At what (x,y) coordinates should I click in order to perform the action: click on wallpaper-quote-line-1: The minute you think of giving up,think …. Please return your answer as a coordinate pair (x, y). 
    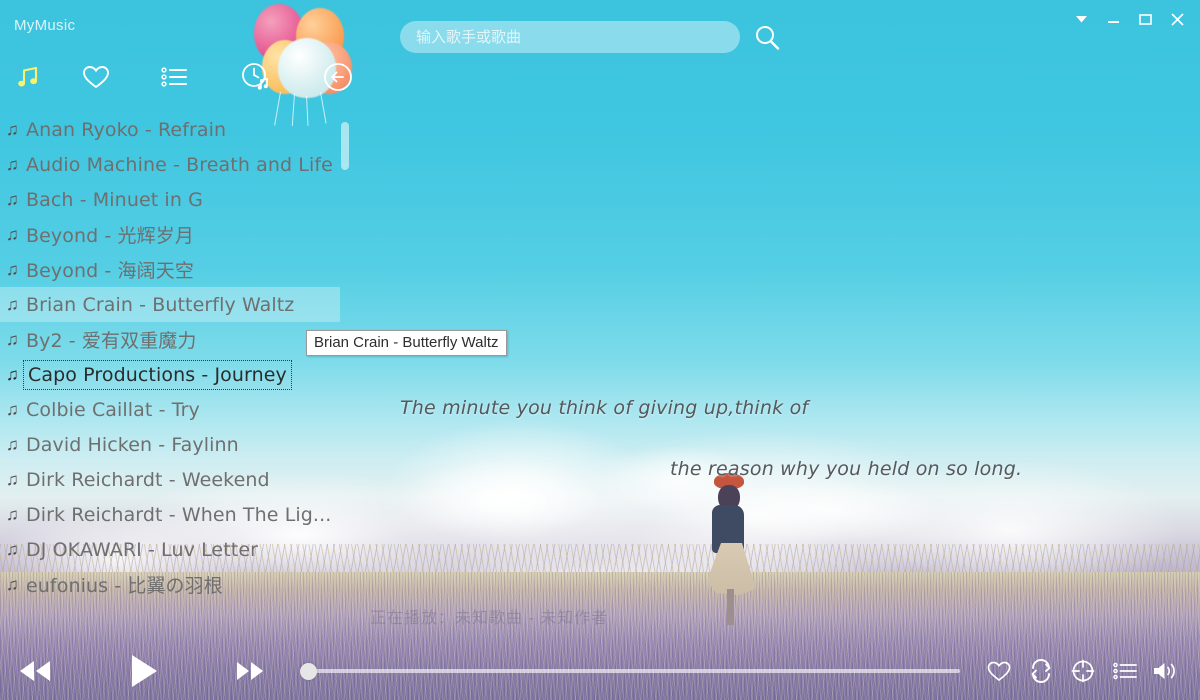
    Looking at the image, I should click on (604, 408).